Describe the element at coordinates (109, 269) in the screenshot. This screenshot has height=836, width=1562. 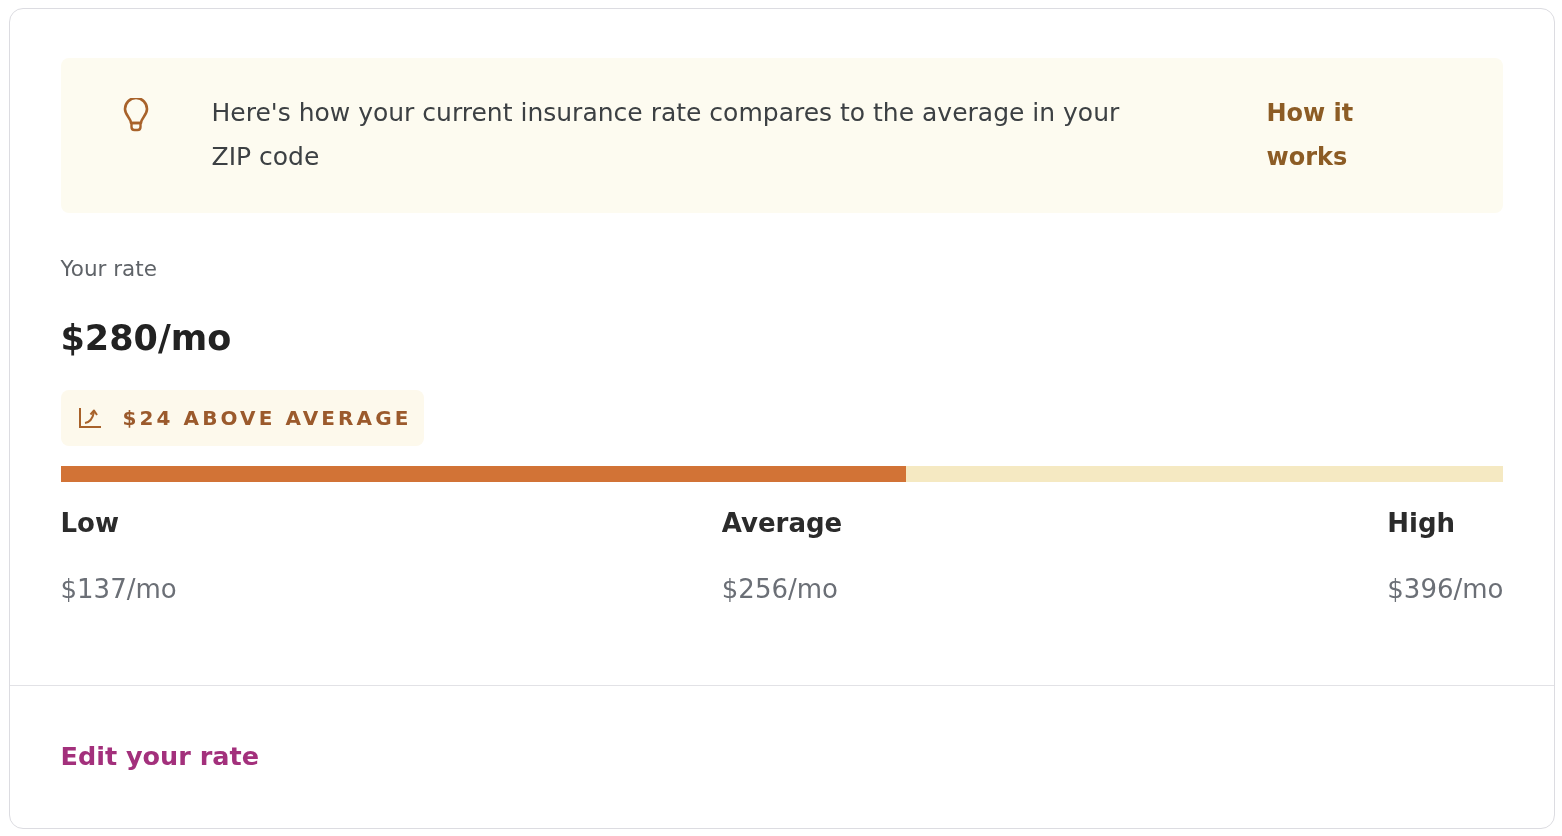
I see `rate-label: Your rate` at that location.